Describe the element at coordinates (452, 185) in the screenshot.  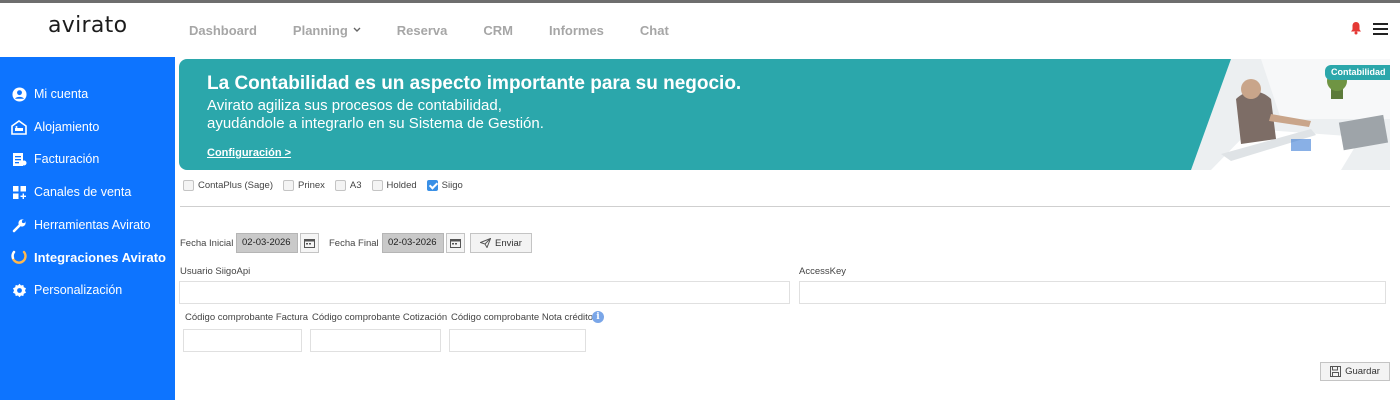
I see `checkbox-label: Siigo` at that location.